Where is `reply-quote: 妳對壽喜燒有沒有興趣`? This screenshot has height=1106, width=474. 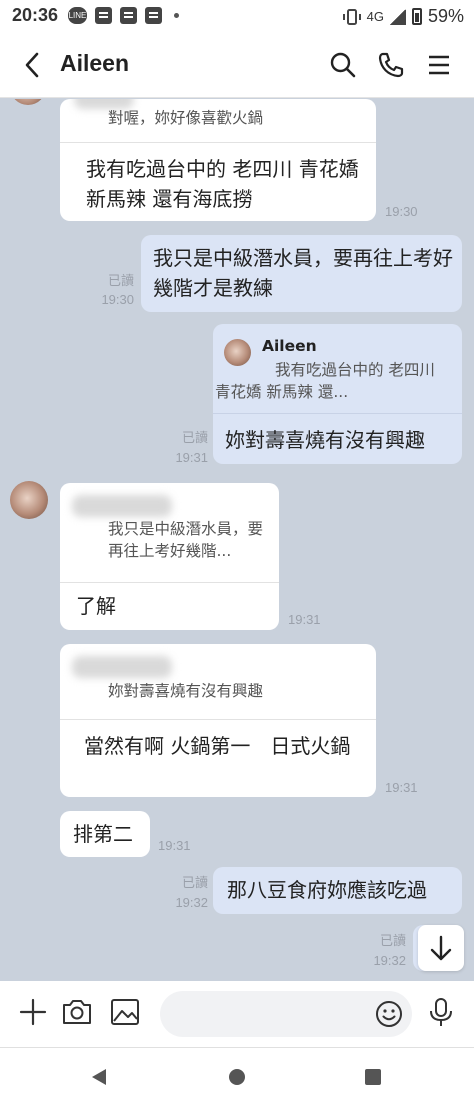
reply-quote: 妳對壽喜燒有沒有興趣 is located at coordinates (218, 682).